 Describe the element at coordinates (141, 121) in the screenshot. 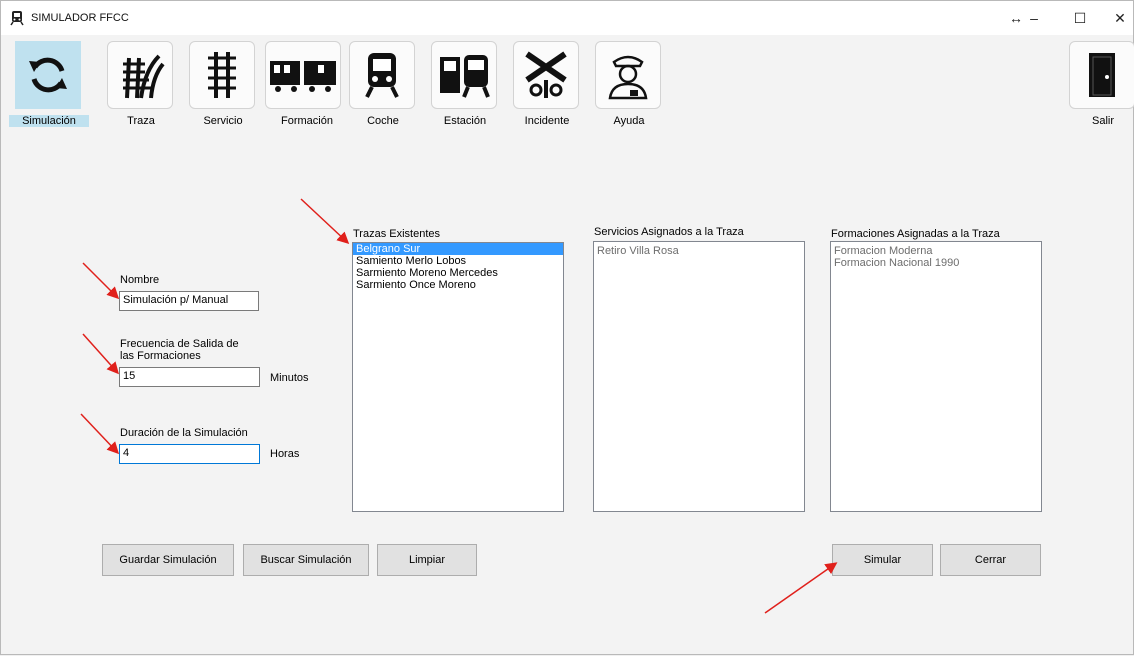

I see `toolbar-label: Traza` at that location.